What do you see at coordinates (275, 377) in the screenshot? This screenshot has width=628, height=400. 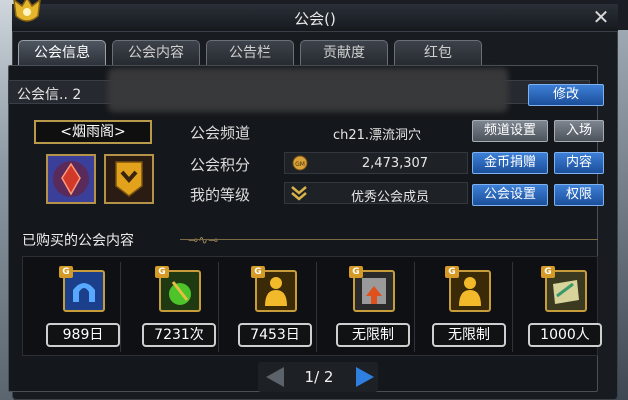 I see `prev-page-icon` at bounding box center [275, 377].